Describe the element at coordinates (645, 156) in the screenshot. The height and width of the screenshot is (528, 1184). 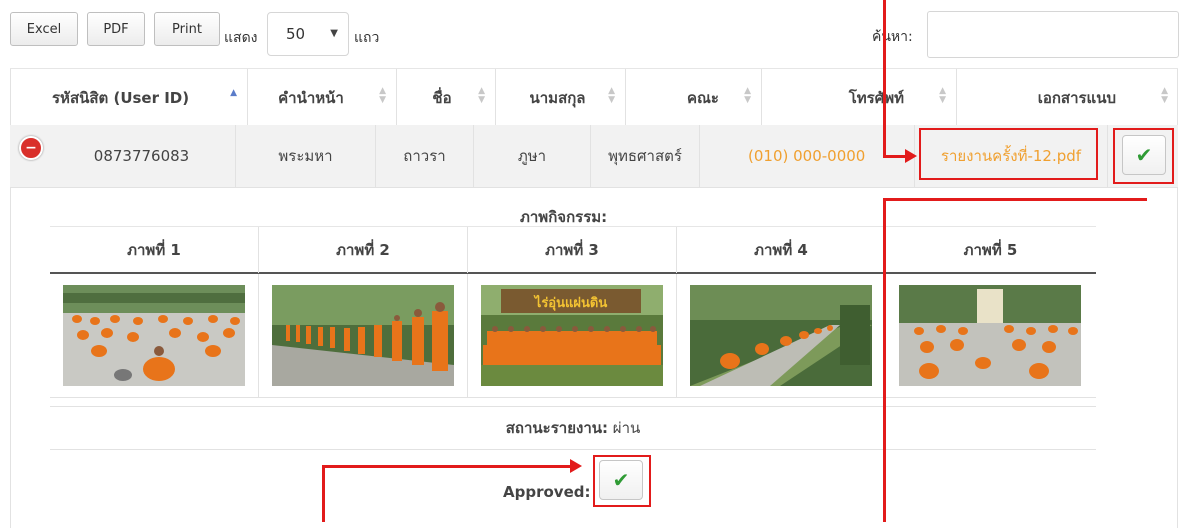
I see `cell-faculty: พุทธศาสตร์` at that location.